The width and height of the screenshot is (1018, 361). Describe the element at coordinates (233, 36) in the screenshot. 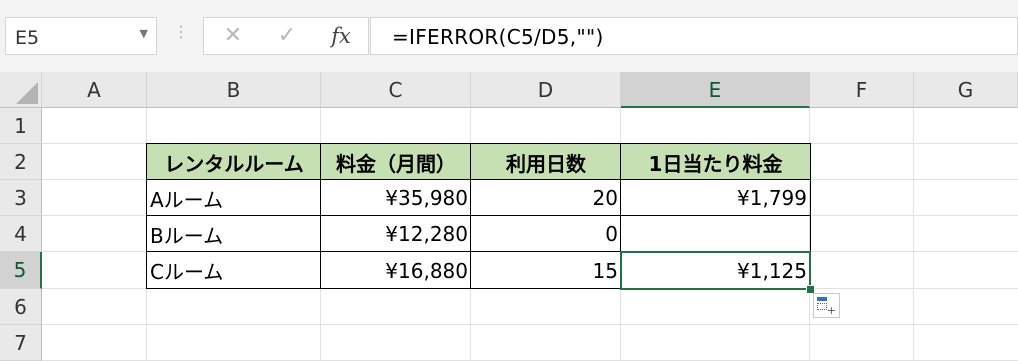

I see `cancel-icon: ✕` at that location.